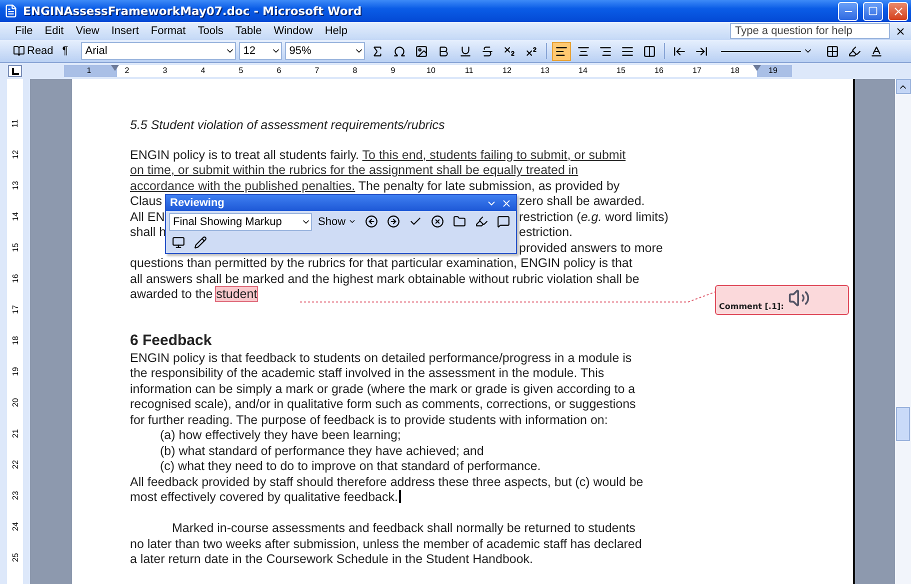  I want to click on section-heading: 5.5 Student violation of assessment requirements/rubrics, so click(287, 126).